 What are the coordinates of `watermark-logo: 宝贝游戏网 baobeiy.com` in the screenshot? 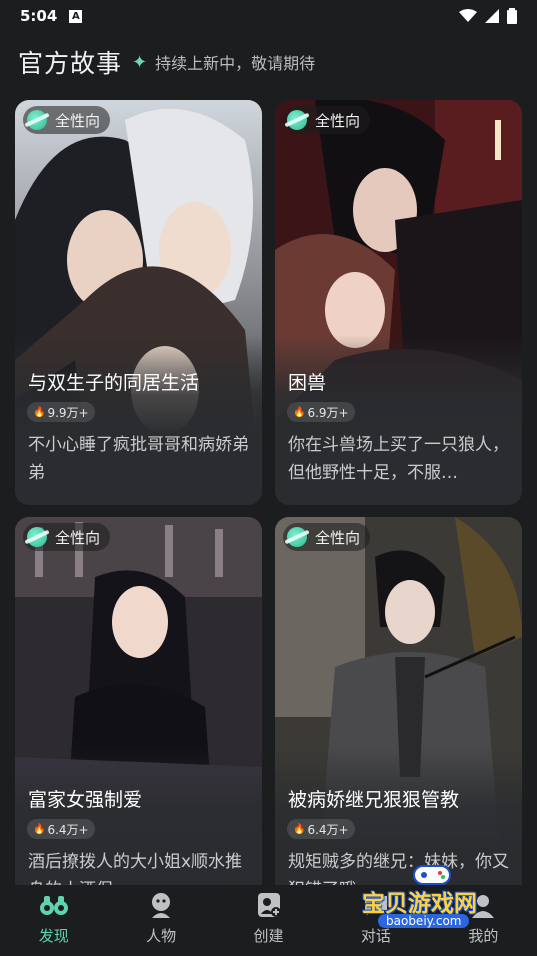 It's located at (432, 900).